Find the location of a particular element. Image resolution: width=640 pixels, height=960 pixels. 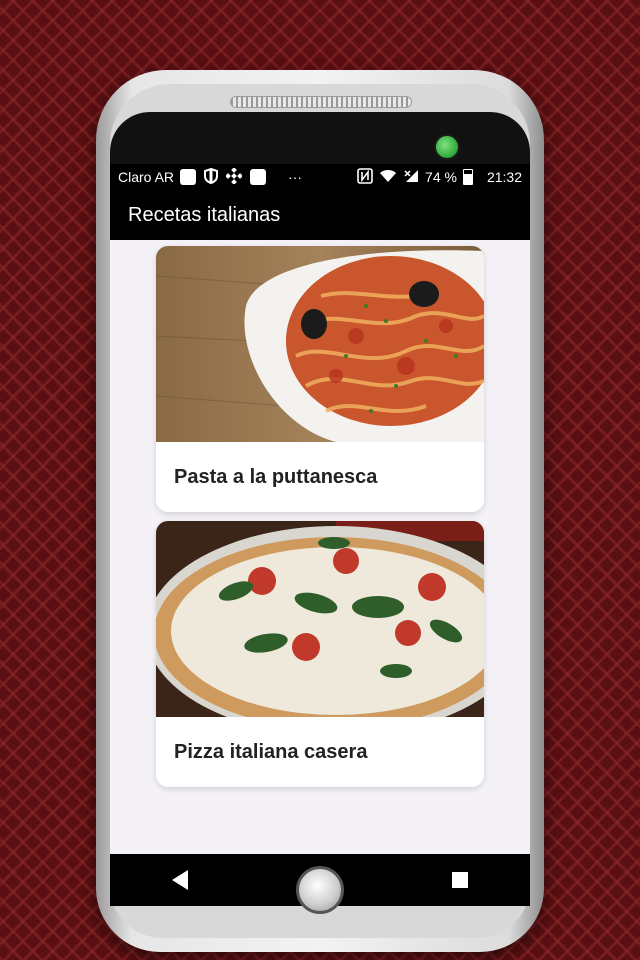

carrier-label: Claro AR is located at coordinates (146, 177).